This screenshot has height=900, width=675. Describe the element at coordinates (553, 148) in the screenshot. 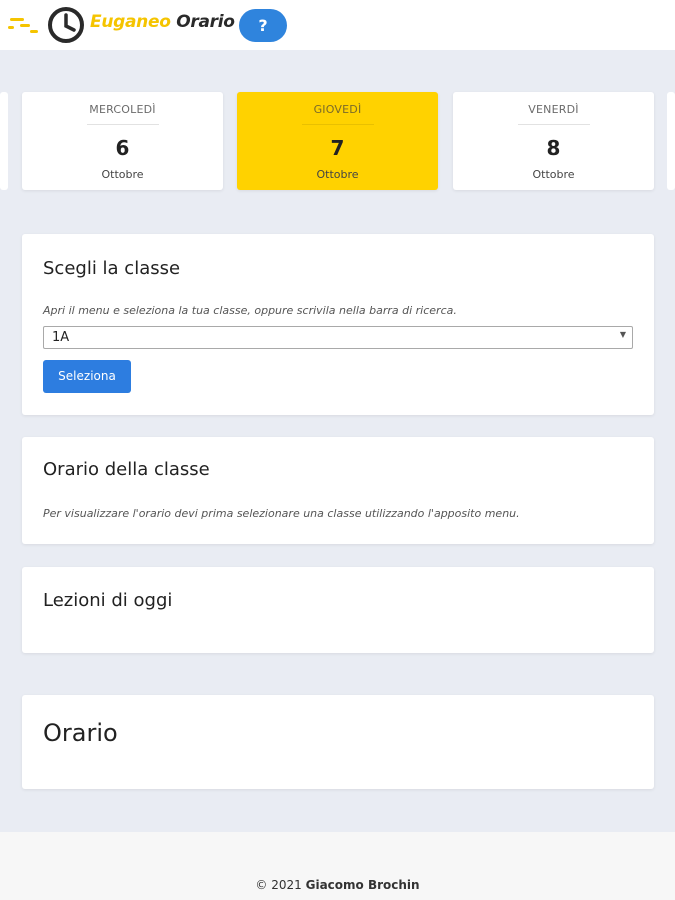

I see `day-number: 8` at that location.